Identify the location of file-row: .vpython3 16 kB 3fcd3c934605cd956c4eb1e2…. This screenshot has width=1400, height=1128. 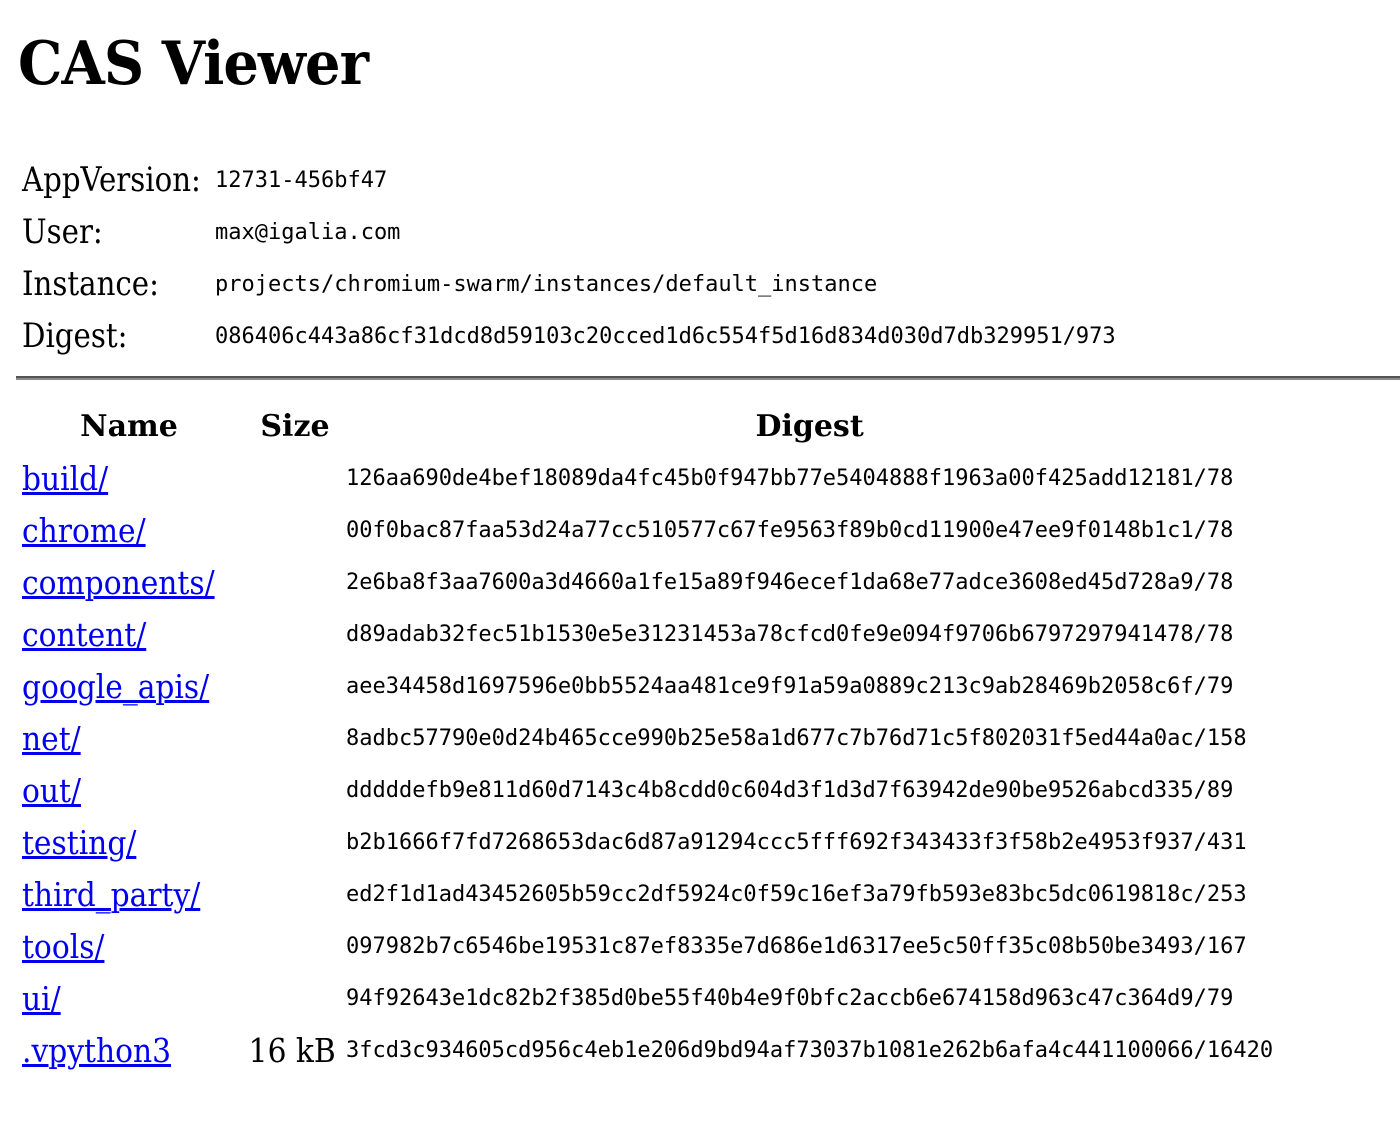
(647, 1050).